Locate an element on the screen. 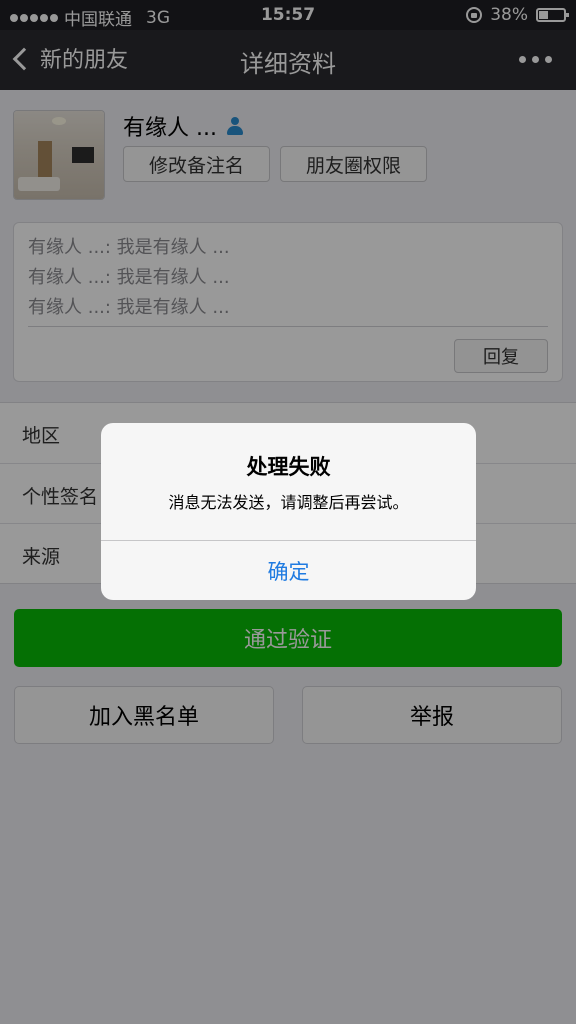  dialog-title: 处理失败 is located at coordinates (288, 467).